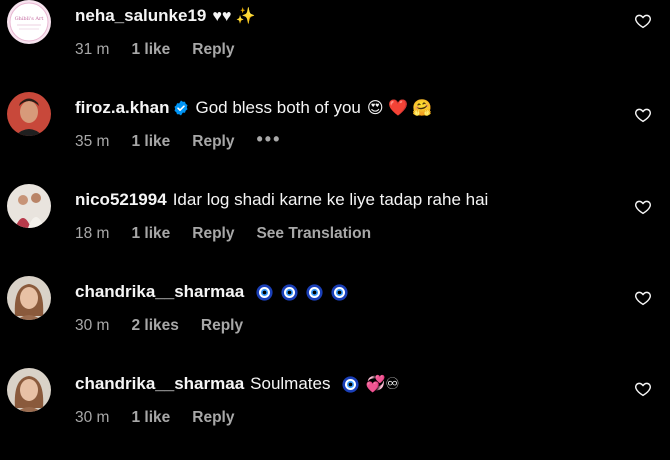  I want to click on comment-body: chandrika__sharmaa, so click(211, 292).